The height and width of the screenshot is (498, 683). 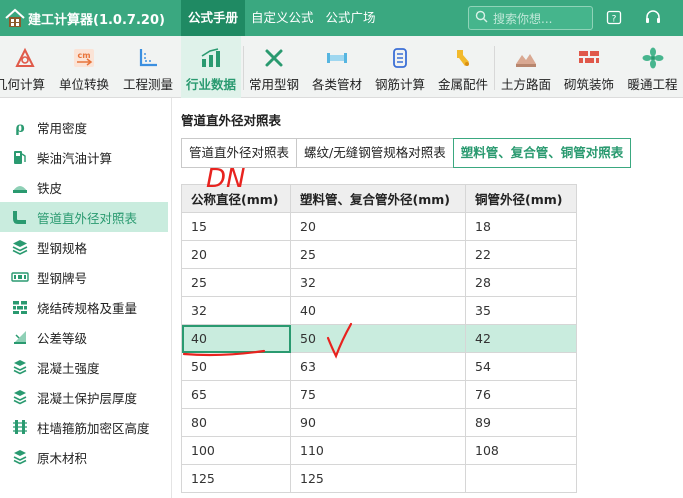 I want to click on sidebar-item-iron-sheet: 铁皮, so click(x=84, y=187).